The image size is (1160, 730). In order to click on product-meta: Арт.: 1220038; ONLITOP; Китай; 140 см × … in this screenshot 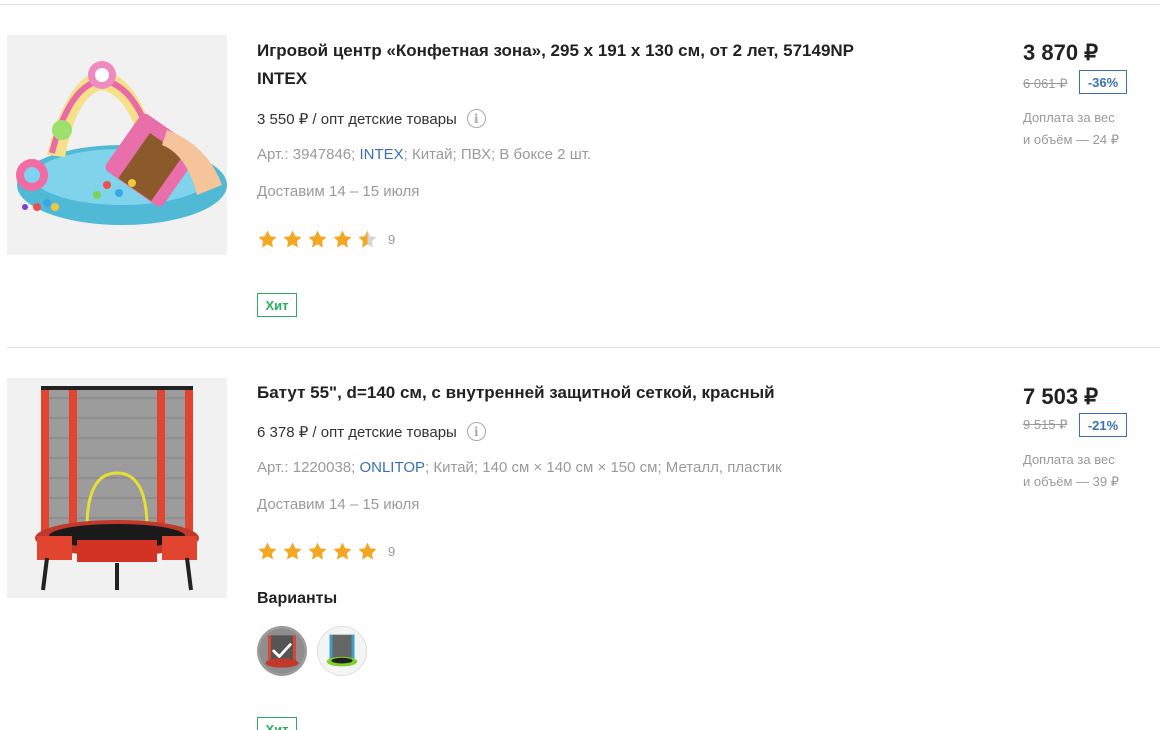, I will do `click(519, 467)`.